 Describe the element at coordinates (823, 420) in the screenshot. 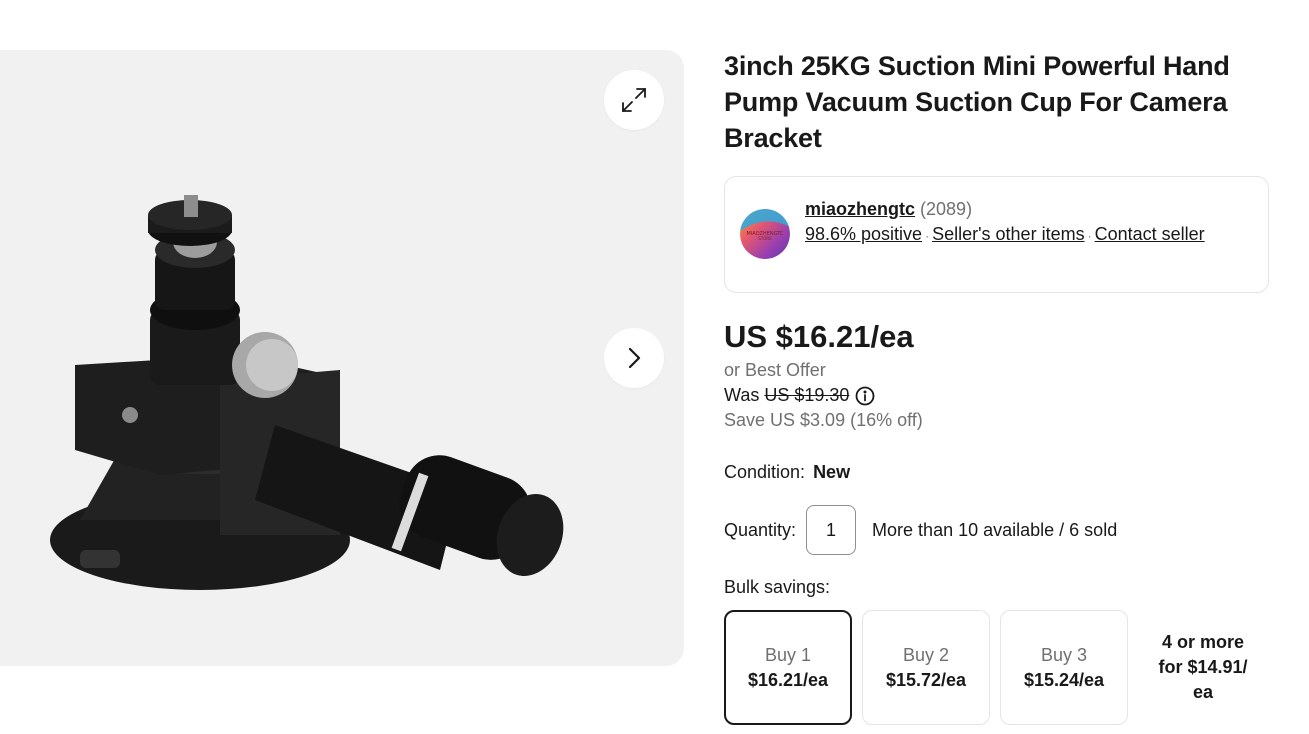

I see `savings-text: Save US $3.09 (16% off)` at that location.